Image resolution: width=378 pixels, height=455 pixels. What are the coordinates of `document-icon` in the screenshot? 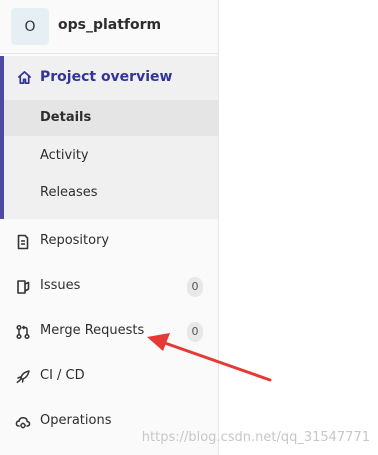 It's located at (23, 242).